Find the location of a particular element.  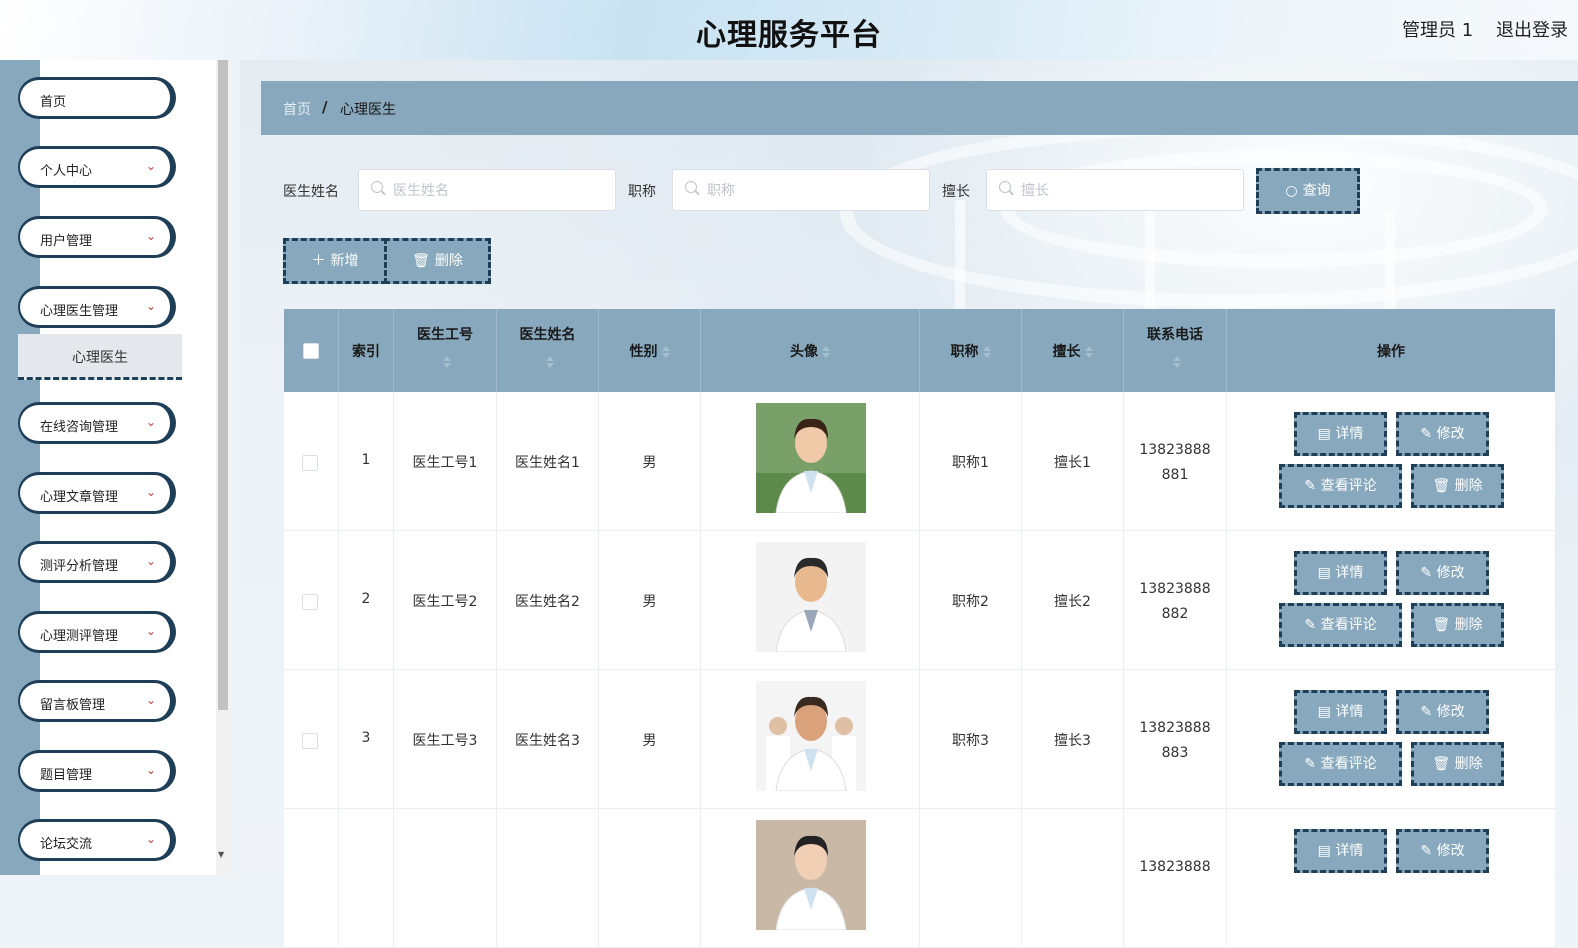

col-actions-label: 操作 is located at coordinates (1391, 352).